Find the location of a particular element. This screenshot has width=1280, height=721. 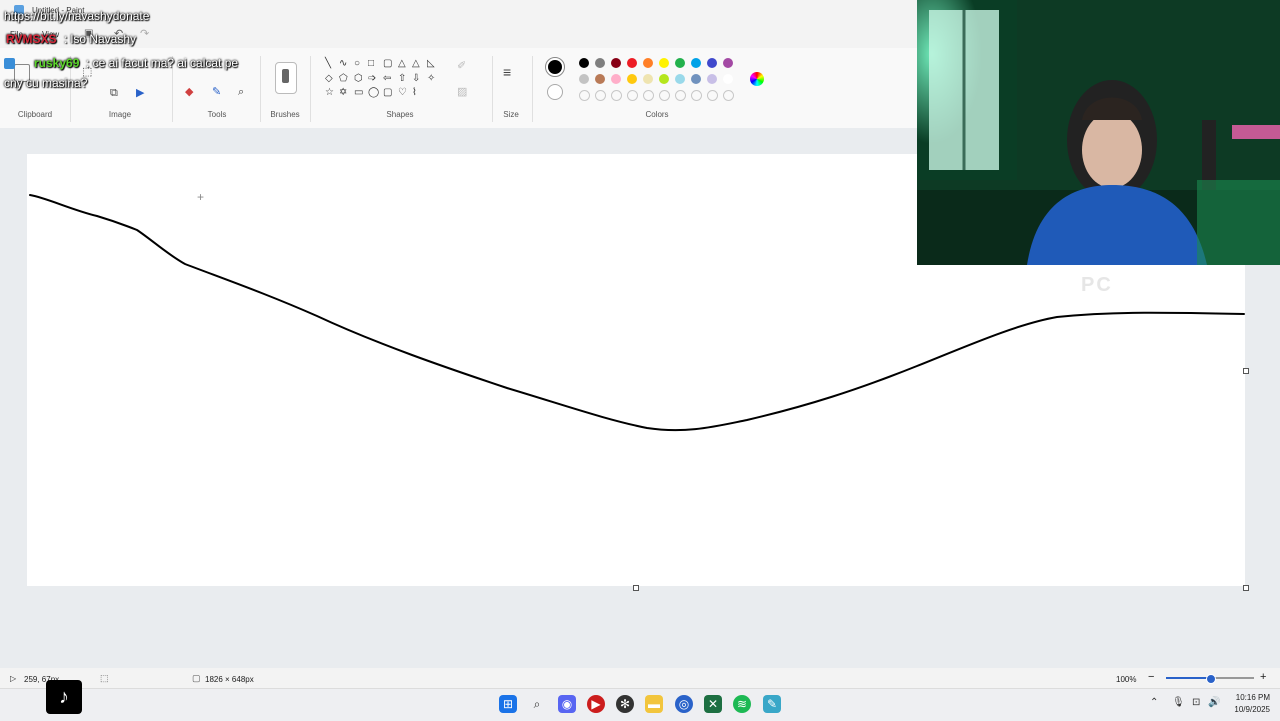

browser-icon: ◎ is located at coordinates (684, 704).